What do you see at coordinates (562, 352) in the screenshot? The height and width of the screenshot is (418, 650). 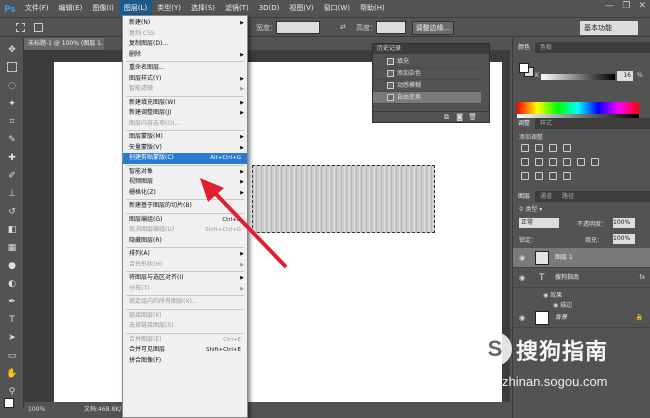 I see `watermark-name: 搜狗指南` at bounding box center [562, 352].